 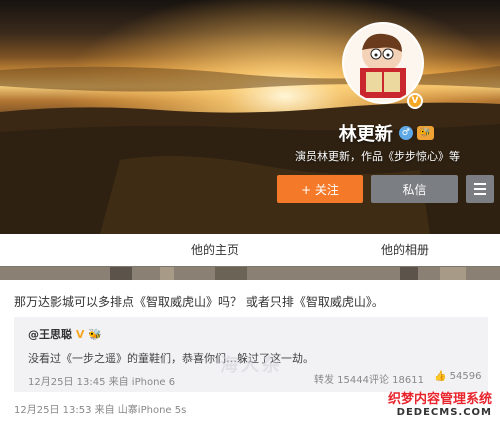 I want to click on profile-name-row: 林更新 ♂ 🐝, so click(x=250, y=133).